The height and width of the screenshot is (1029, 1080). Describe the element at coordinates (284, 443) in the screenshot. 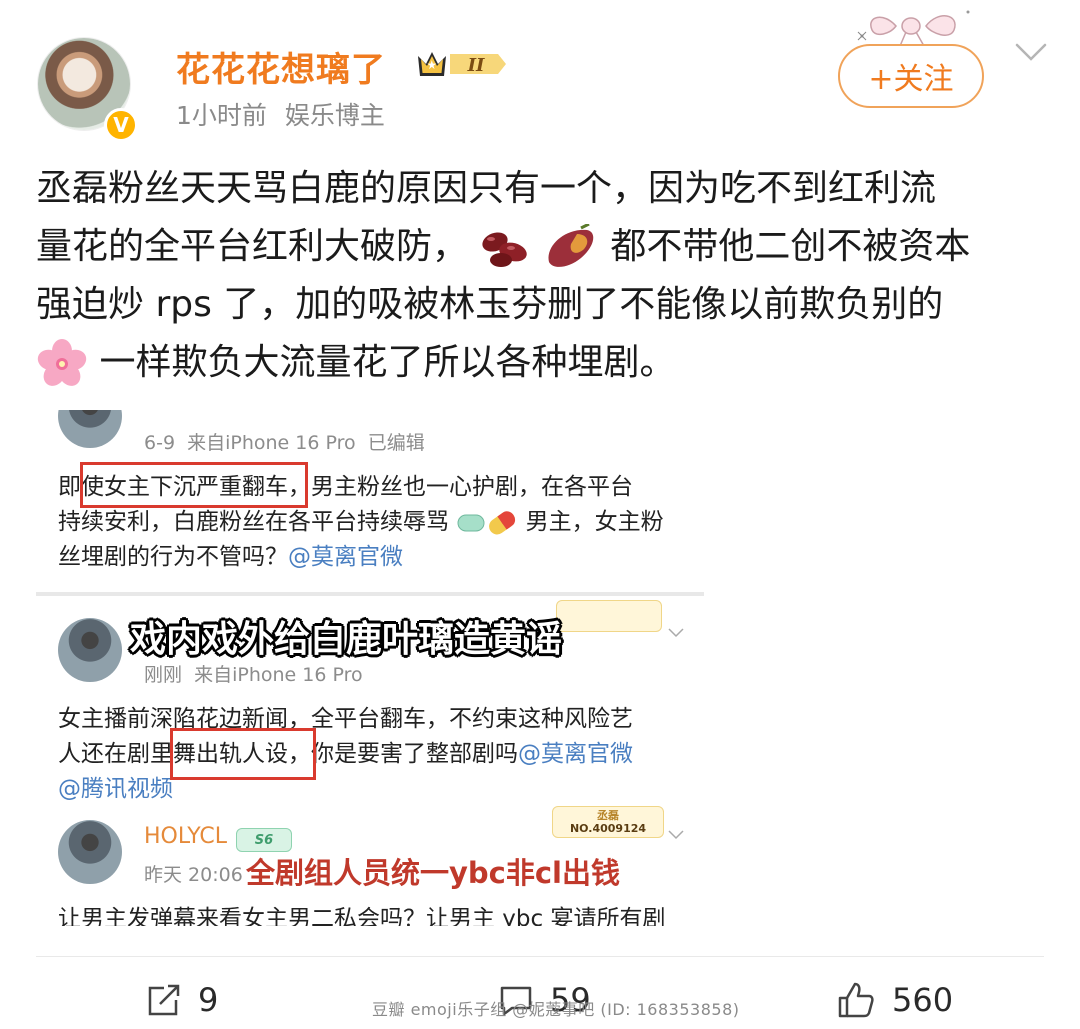

I see `comment-meta: 6-9 来自iPhone 16 Pro 已编辑` at that location.